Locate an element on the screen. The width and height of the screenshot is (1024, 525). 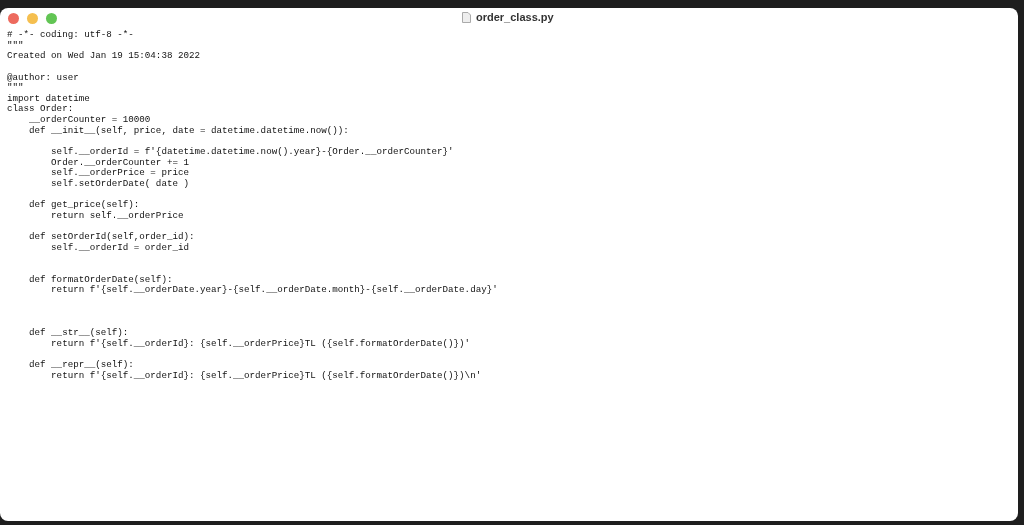
code-line: def __str__(self): is located at coordinates (78, 332).